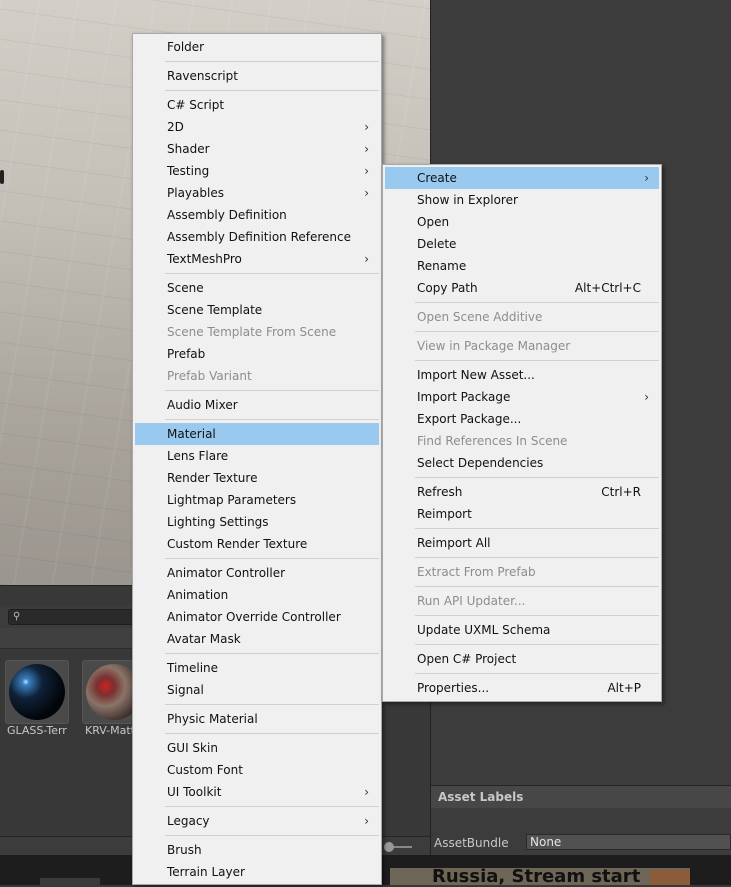 The image size is (731, 887). What do you see at coordinates (522, 397) in the screenshot?
I see `menu-item-import-package: Import Package ›` at bounding box center [522, 397].